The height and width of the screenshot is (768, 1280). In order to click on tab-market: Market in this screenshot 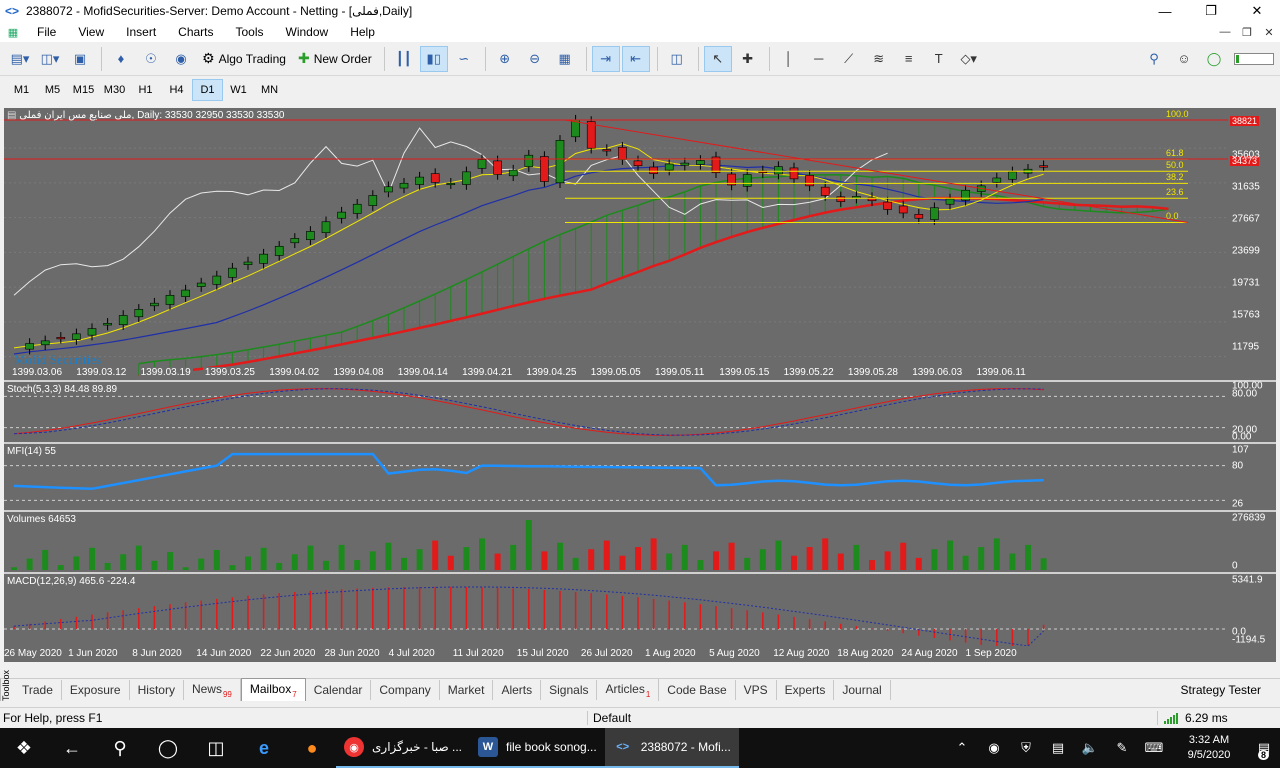, I will do `click(467, 689)`.